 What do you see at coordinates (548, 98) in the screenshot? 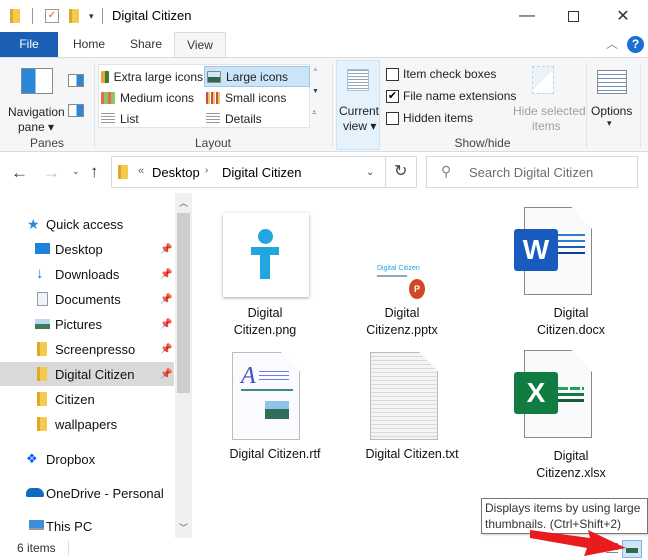
I see `hide-selected-items-button: Hide selected items` at bounding box center [548, 98].